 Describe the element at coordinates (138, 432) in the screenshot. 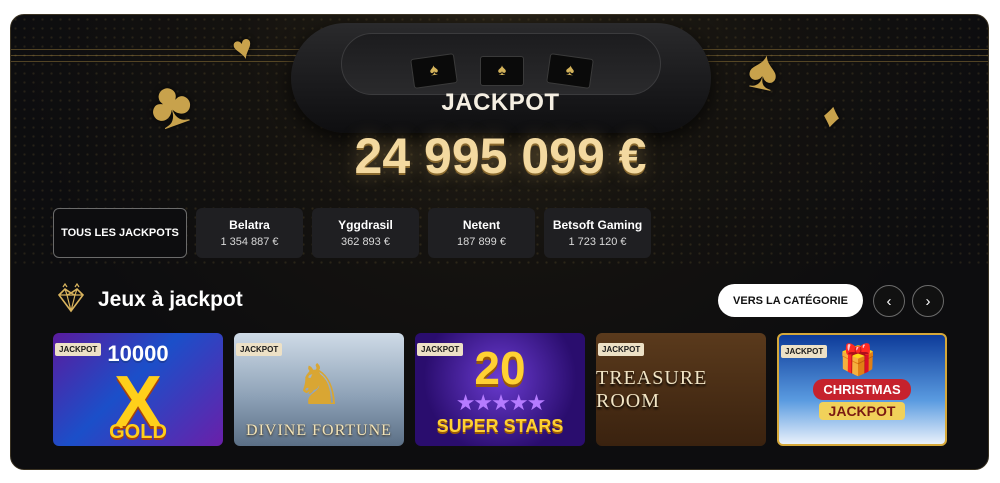

I see `game-art-text: GOLD` at that location.